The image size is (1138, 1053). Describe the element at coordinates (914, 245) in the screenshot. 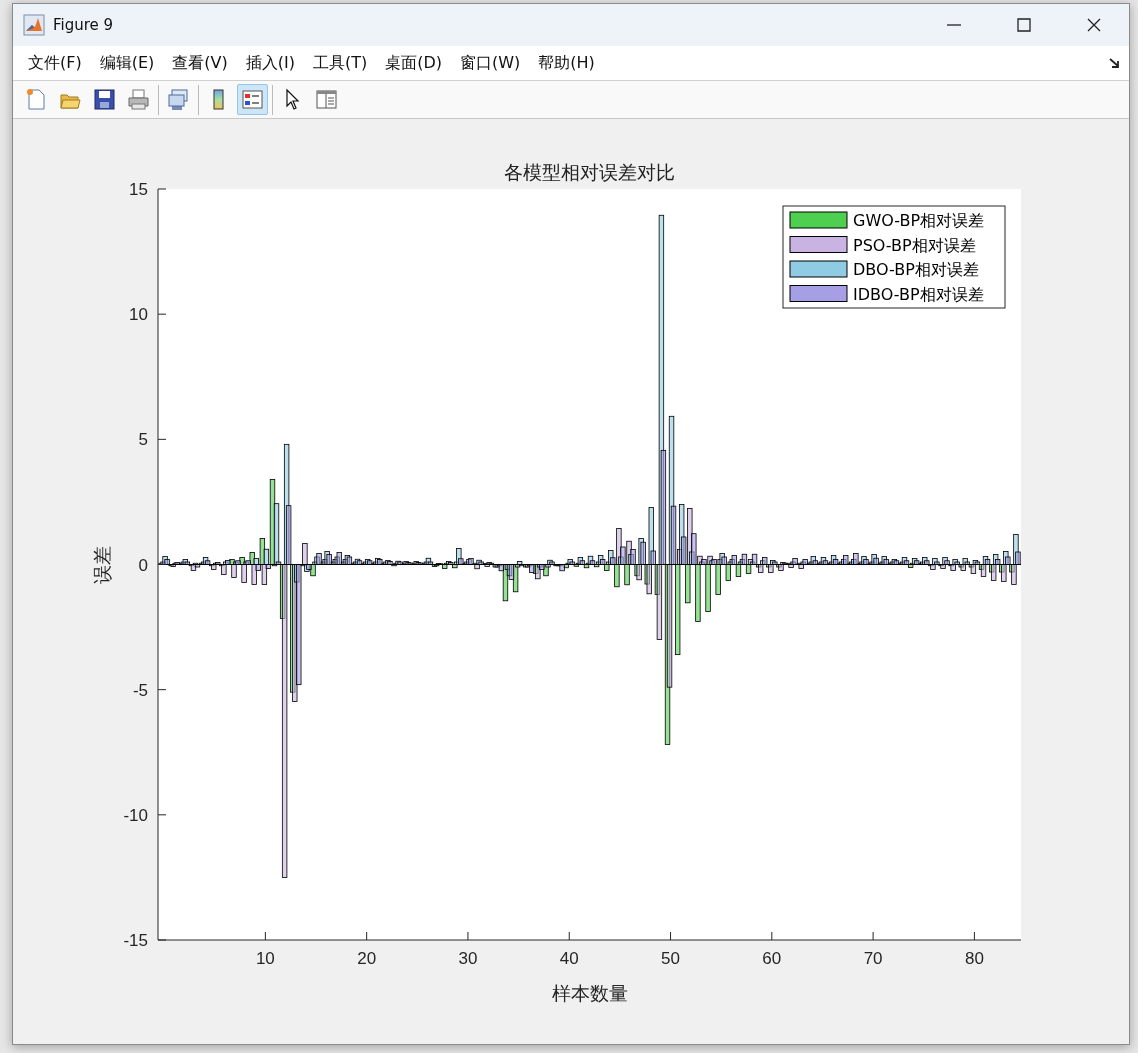

I see `legend-label: PSO-BP相对误差` at that location.